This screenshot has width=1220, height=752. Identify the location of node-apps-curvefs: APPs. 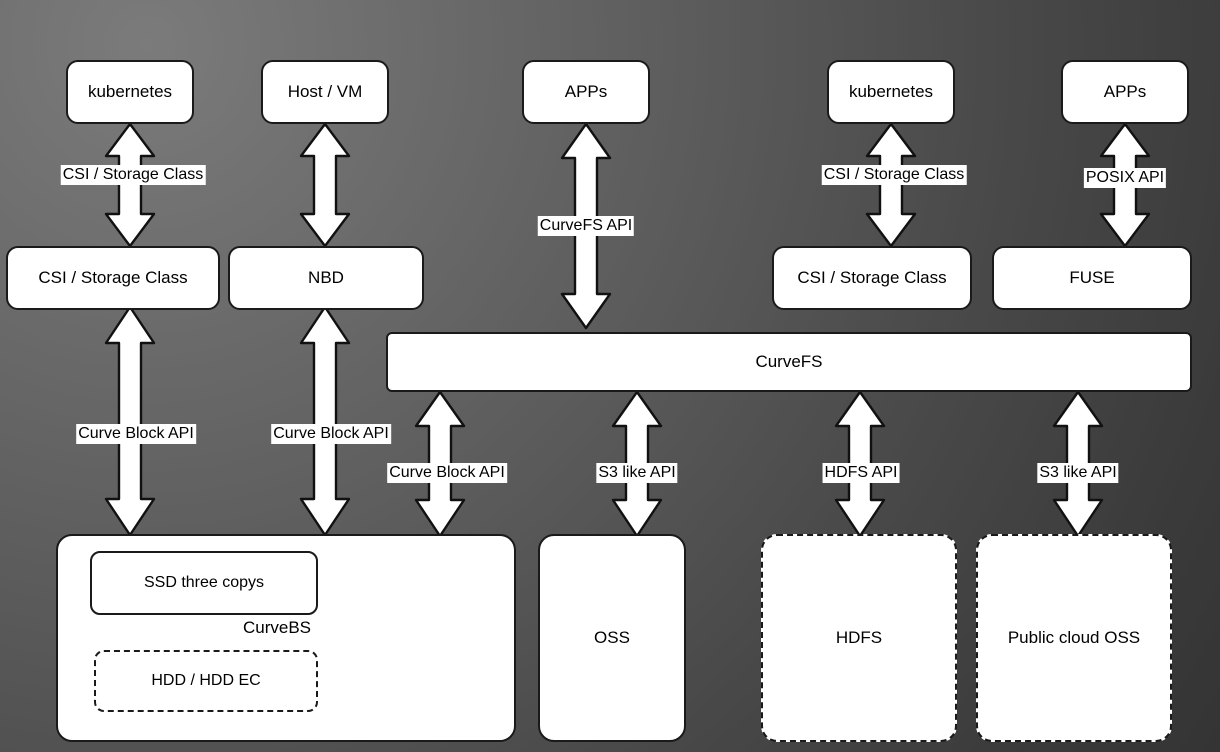
(586, 92).